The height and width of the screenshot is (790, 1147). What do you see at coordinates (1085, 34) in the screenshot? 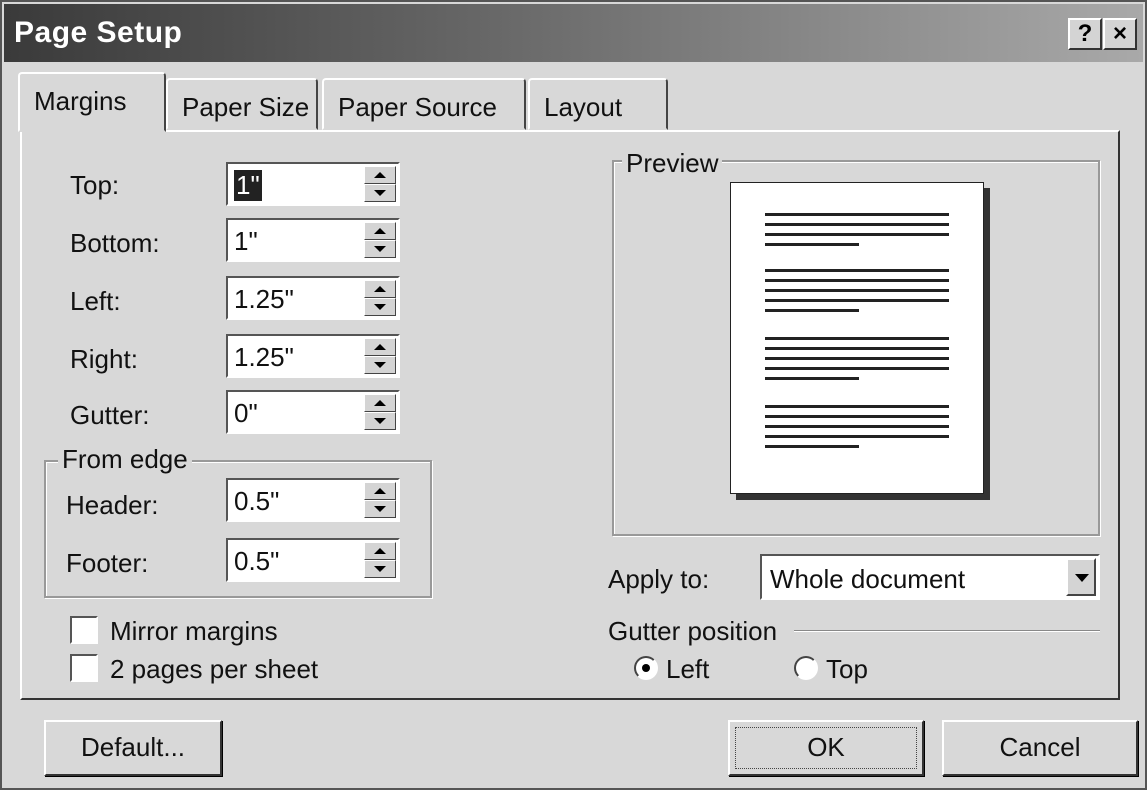
I see `help-button: ?` at bounding box center [1085, 34].